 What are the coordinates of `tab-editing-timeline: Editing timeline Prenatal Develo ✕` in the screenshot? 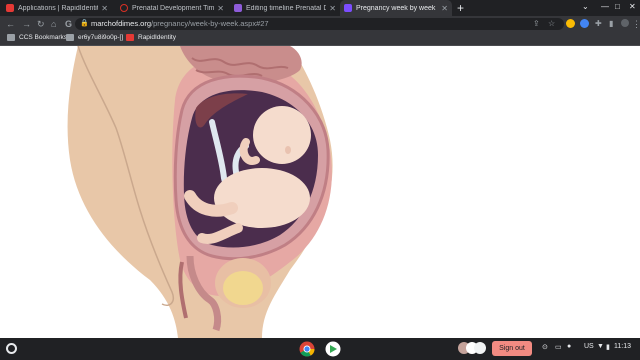 It's located at (285, 8).